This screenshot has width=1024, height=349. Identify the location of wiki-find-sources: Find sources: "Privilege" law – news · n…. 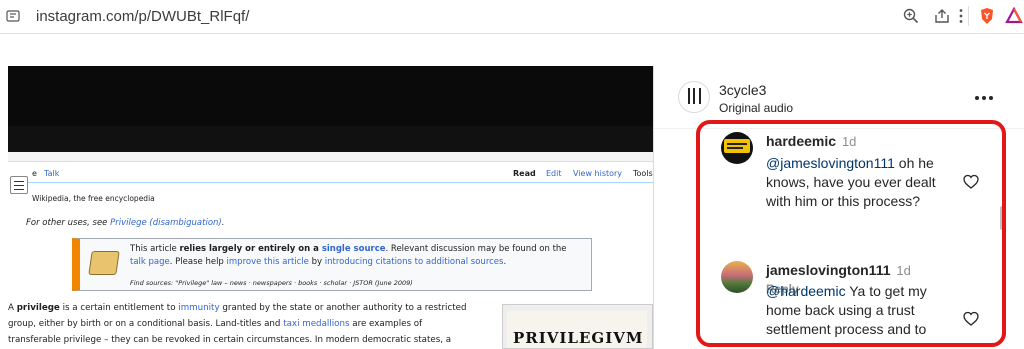
(271, 283).